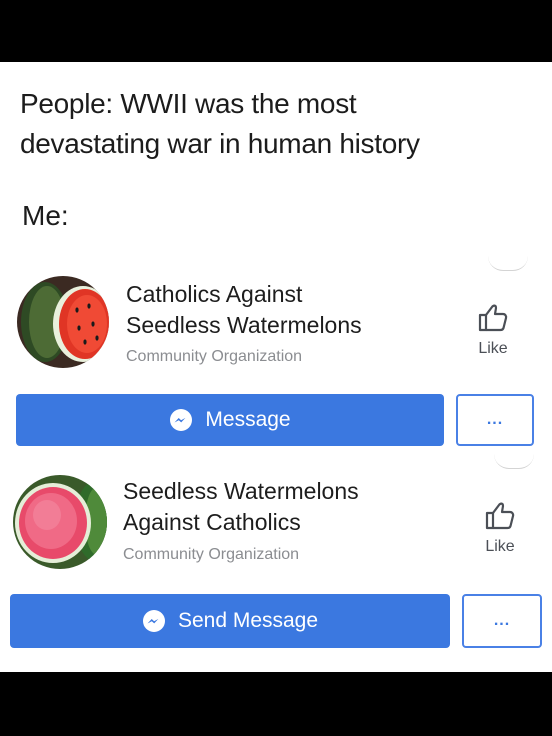  I want to click on message-button: Message, so click(230, 420).